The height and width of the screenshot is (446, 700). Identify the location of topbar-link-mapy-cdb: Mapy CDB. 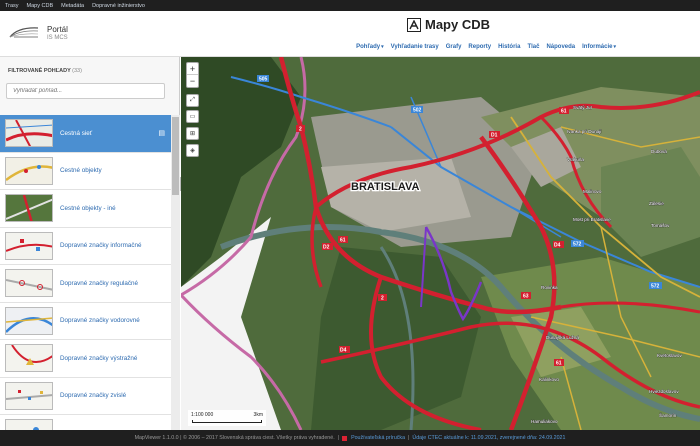
(40, 6).